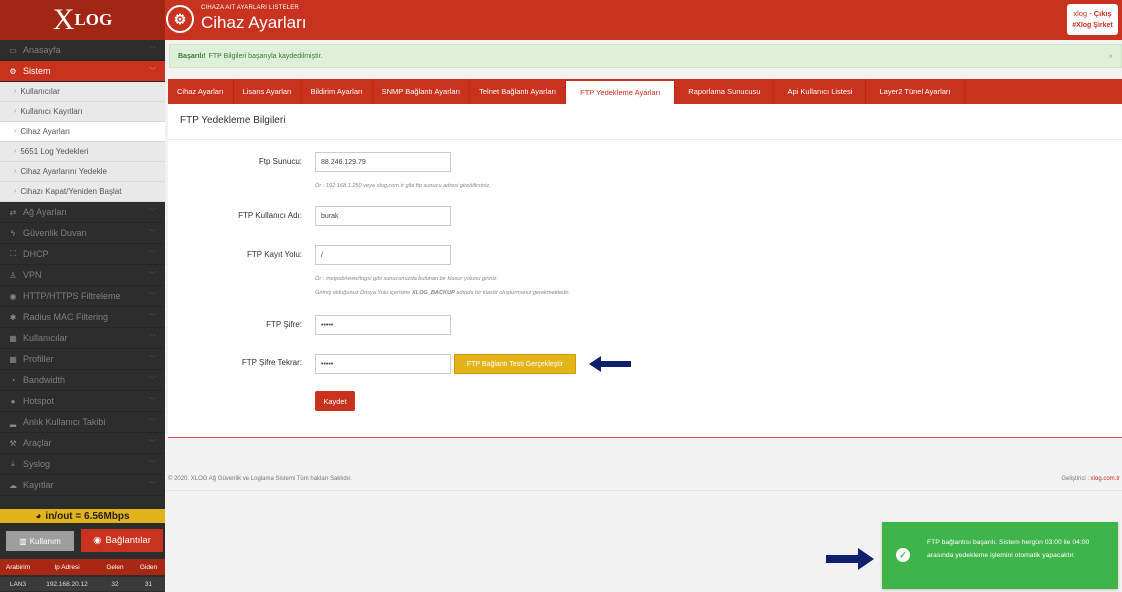  I want to click on ftp-password-input: •••••, so click(383, 325).